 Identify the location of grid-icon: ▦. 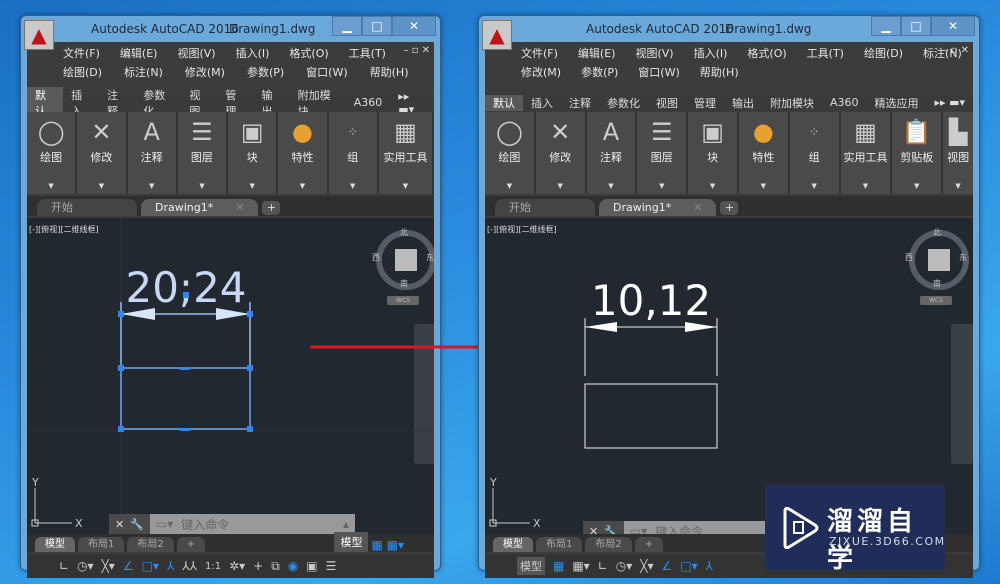
(558, 566).